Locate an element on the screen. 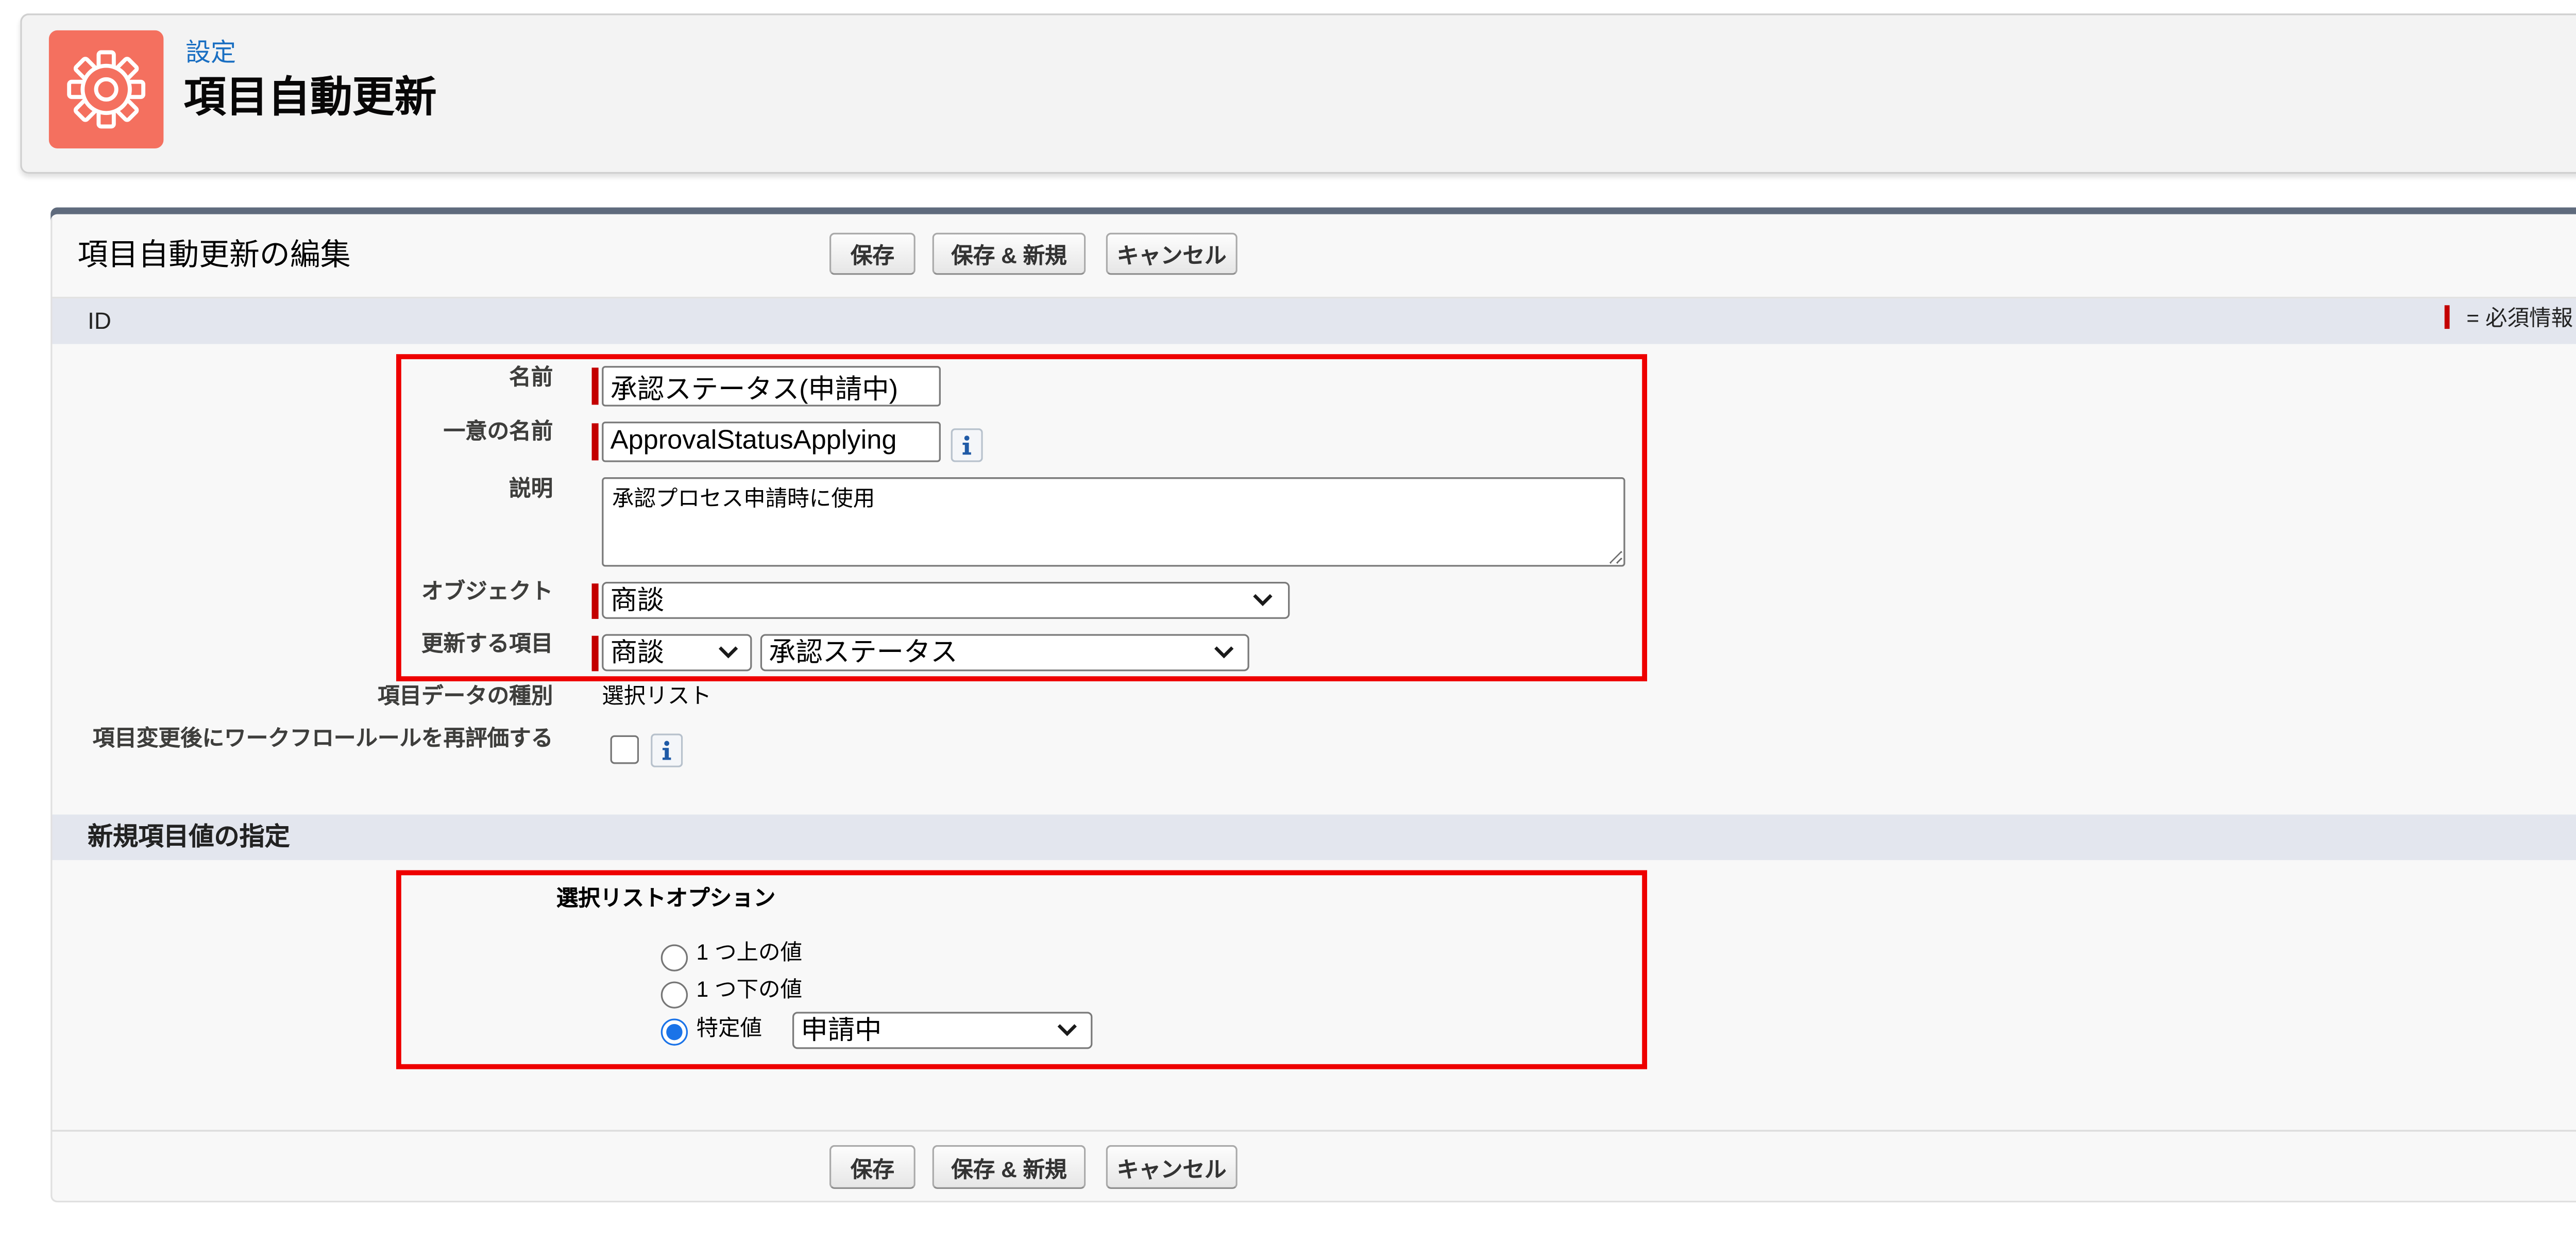  description-textarea: 承認プロセス申請時に使用 is located at coordinates (1113, 522).